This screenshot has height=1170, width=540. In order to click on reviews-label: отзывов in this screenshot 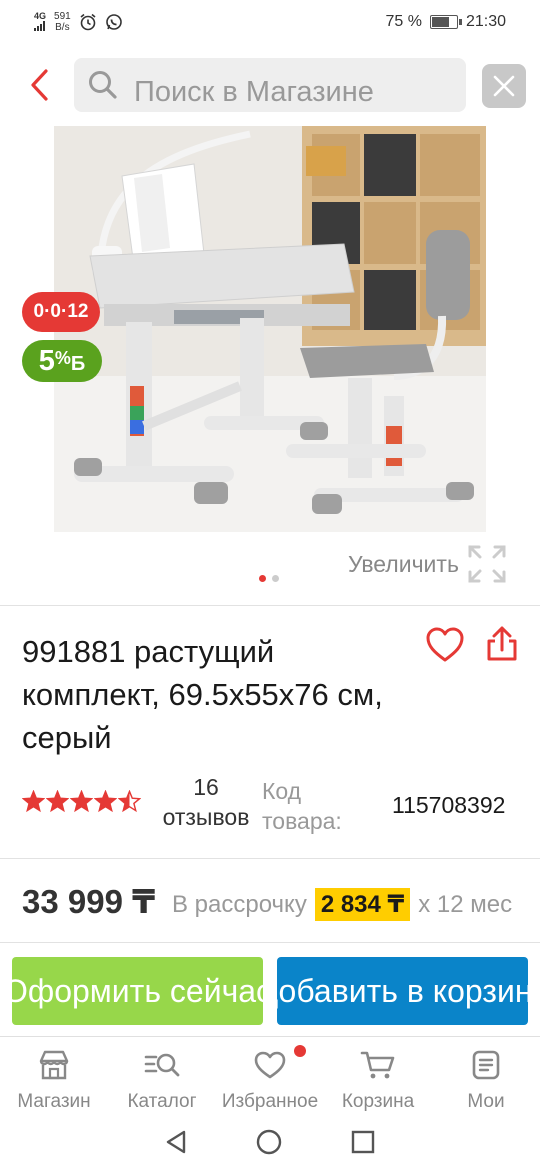, I will do `click(206, 817)`.